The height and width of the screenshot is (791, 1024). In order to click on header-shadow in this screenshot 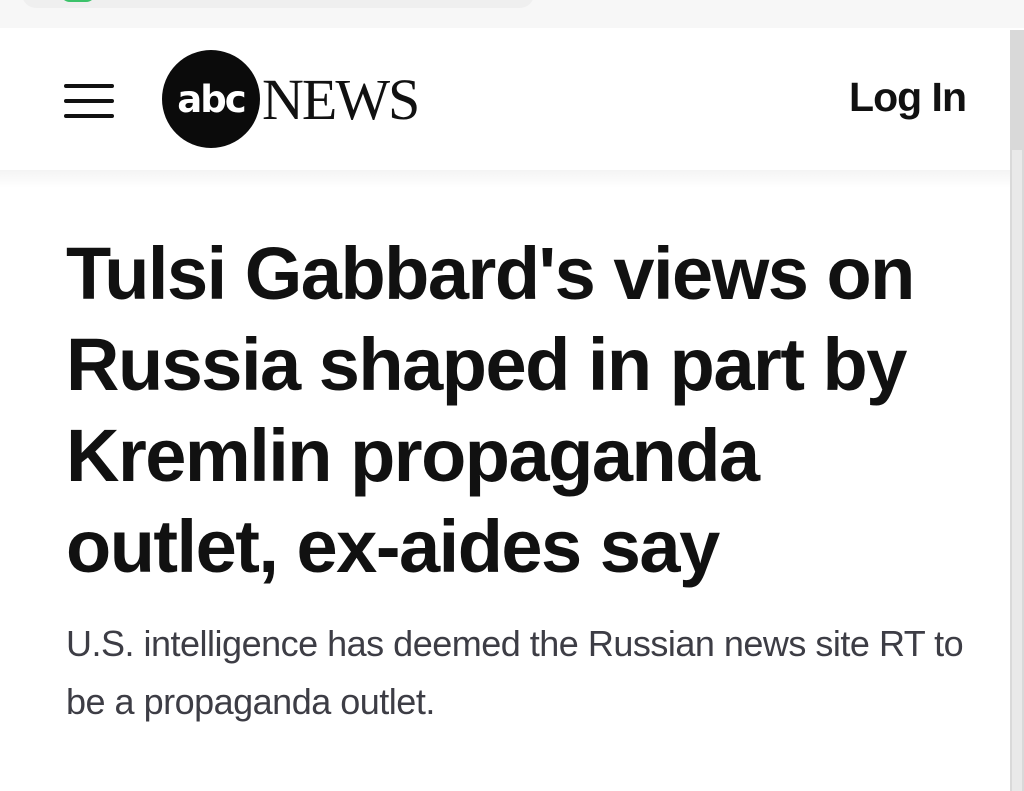, I will do `click(505, 179)`.